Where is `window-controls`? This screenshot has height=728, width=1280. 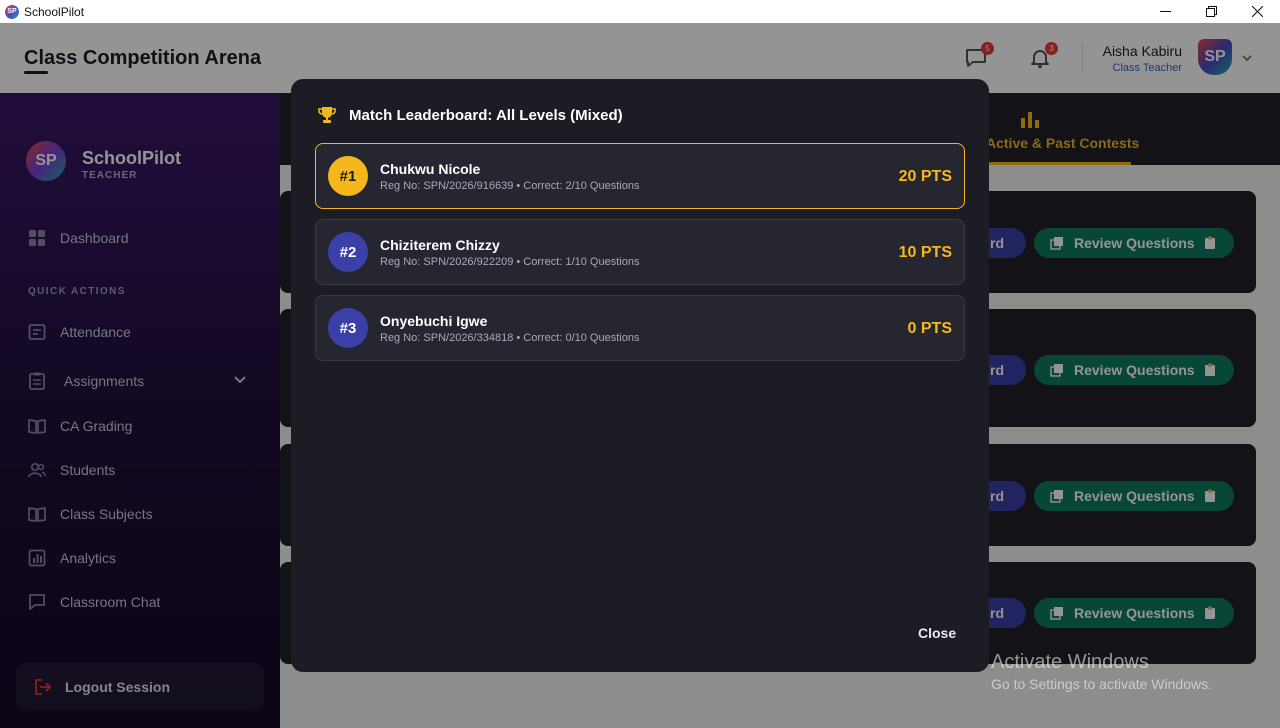
window-controls is located at coordinates (1211, 11).